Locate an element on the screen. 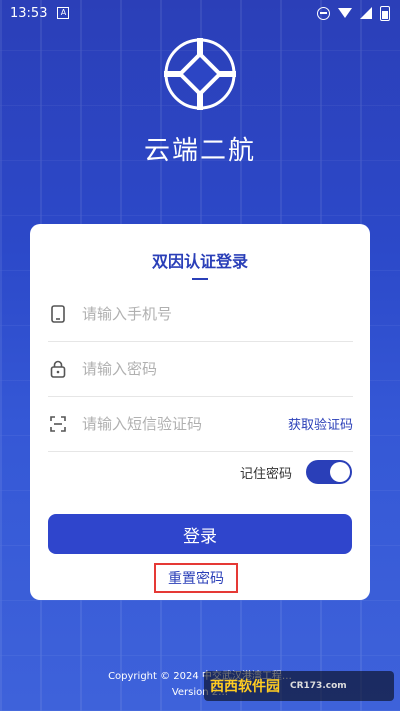 The image size is (400, 711). sms-field: 获取验证码 is located at coordinates (200, 424).